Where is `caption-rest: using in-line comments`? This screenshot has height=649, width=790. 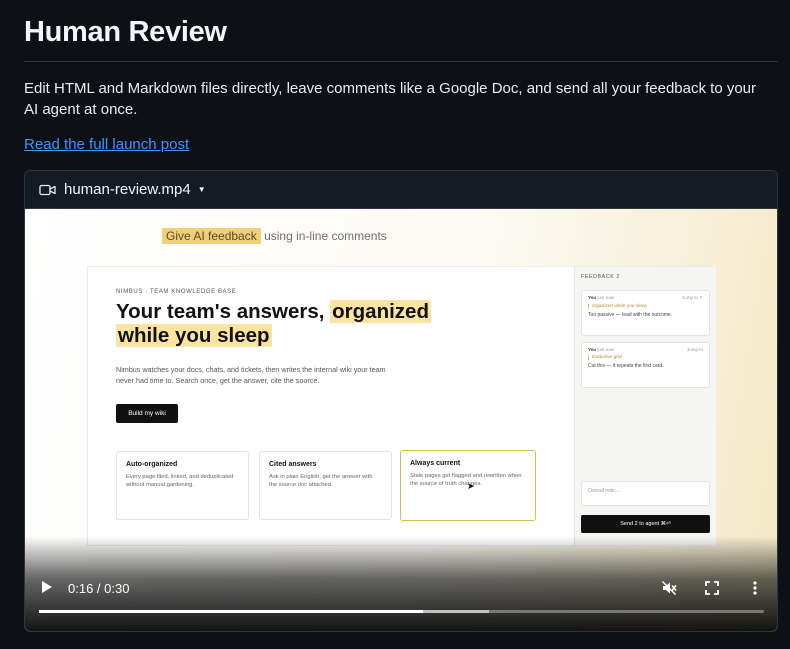 caption-rest: using in-line comments is located at coordinates (325, 236).